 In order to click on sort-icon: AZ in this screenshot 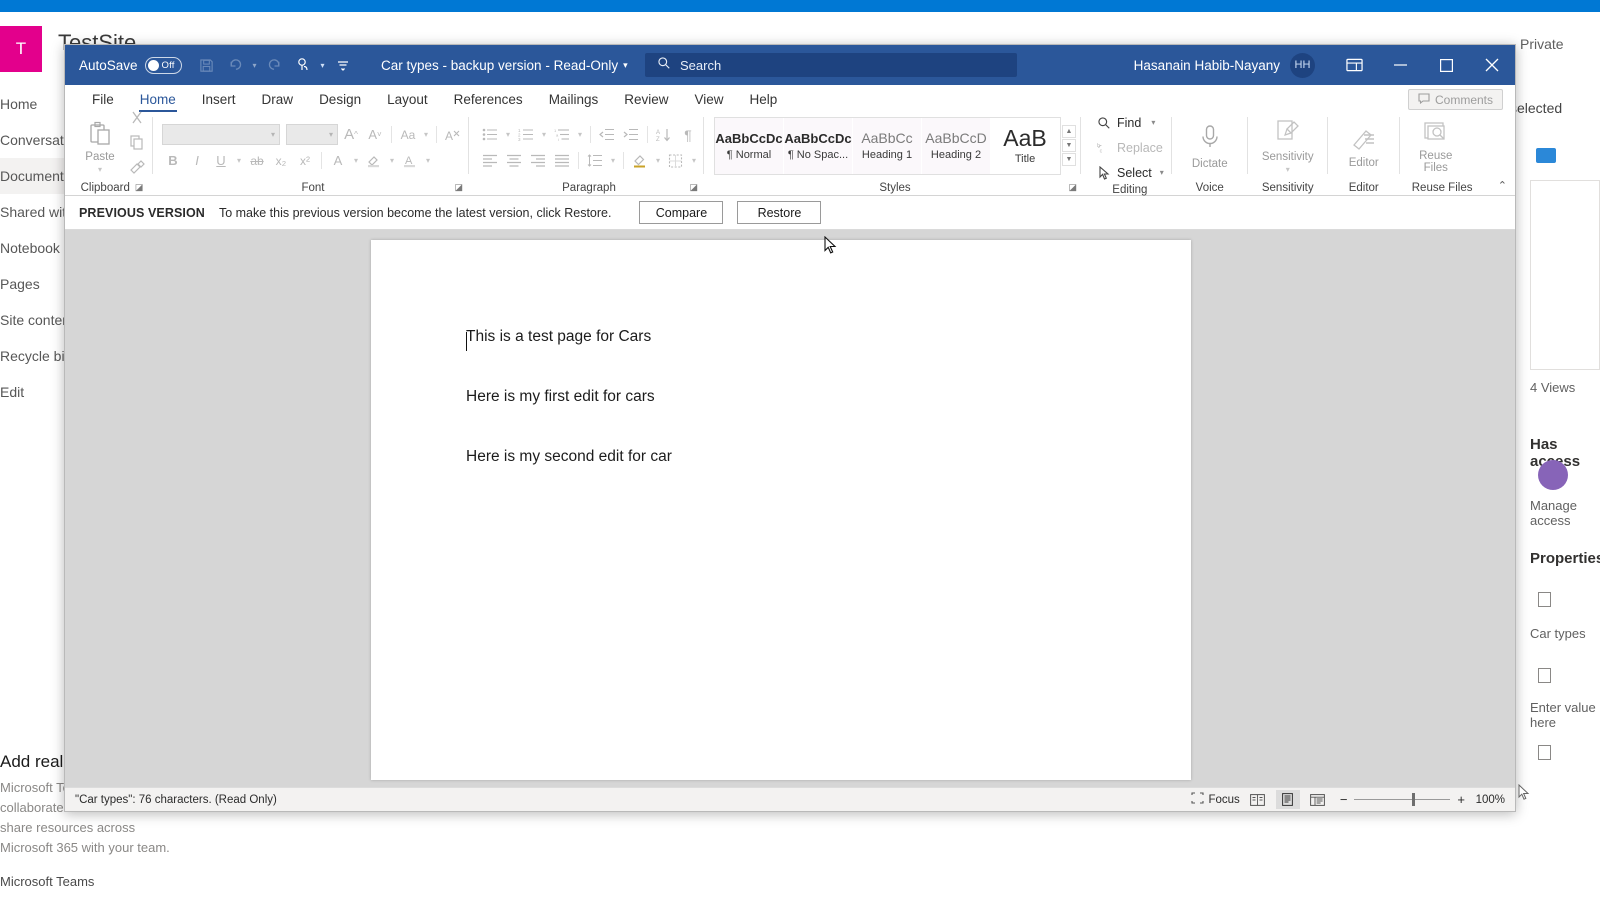, I will do `click(664, 134)`.